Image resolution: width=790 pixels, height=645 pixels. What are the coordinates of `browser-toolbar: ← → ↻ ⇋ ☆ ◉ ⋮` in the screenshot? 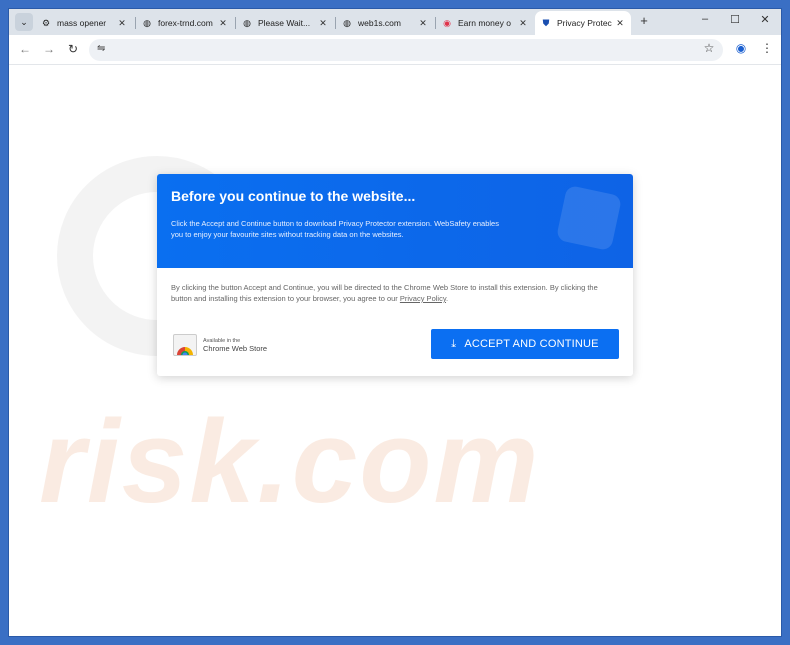 It's located at (395, 50).